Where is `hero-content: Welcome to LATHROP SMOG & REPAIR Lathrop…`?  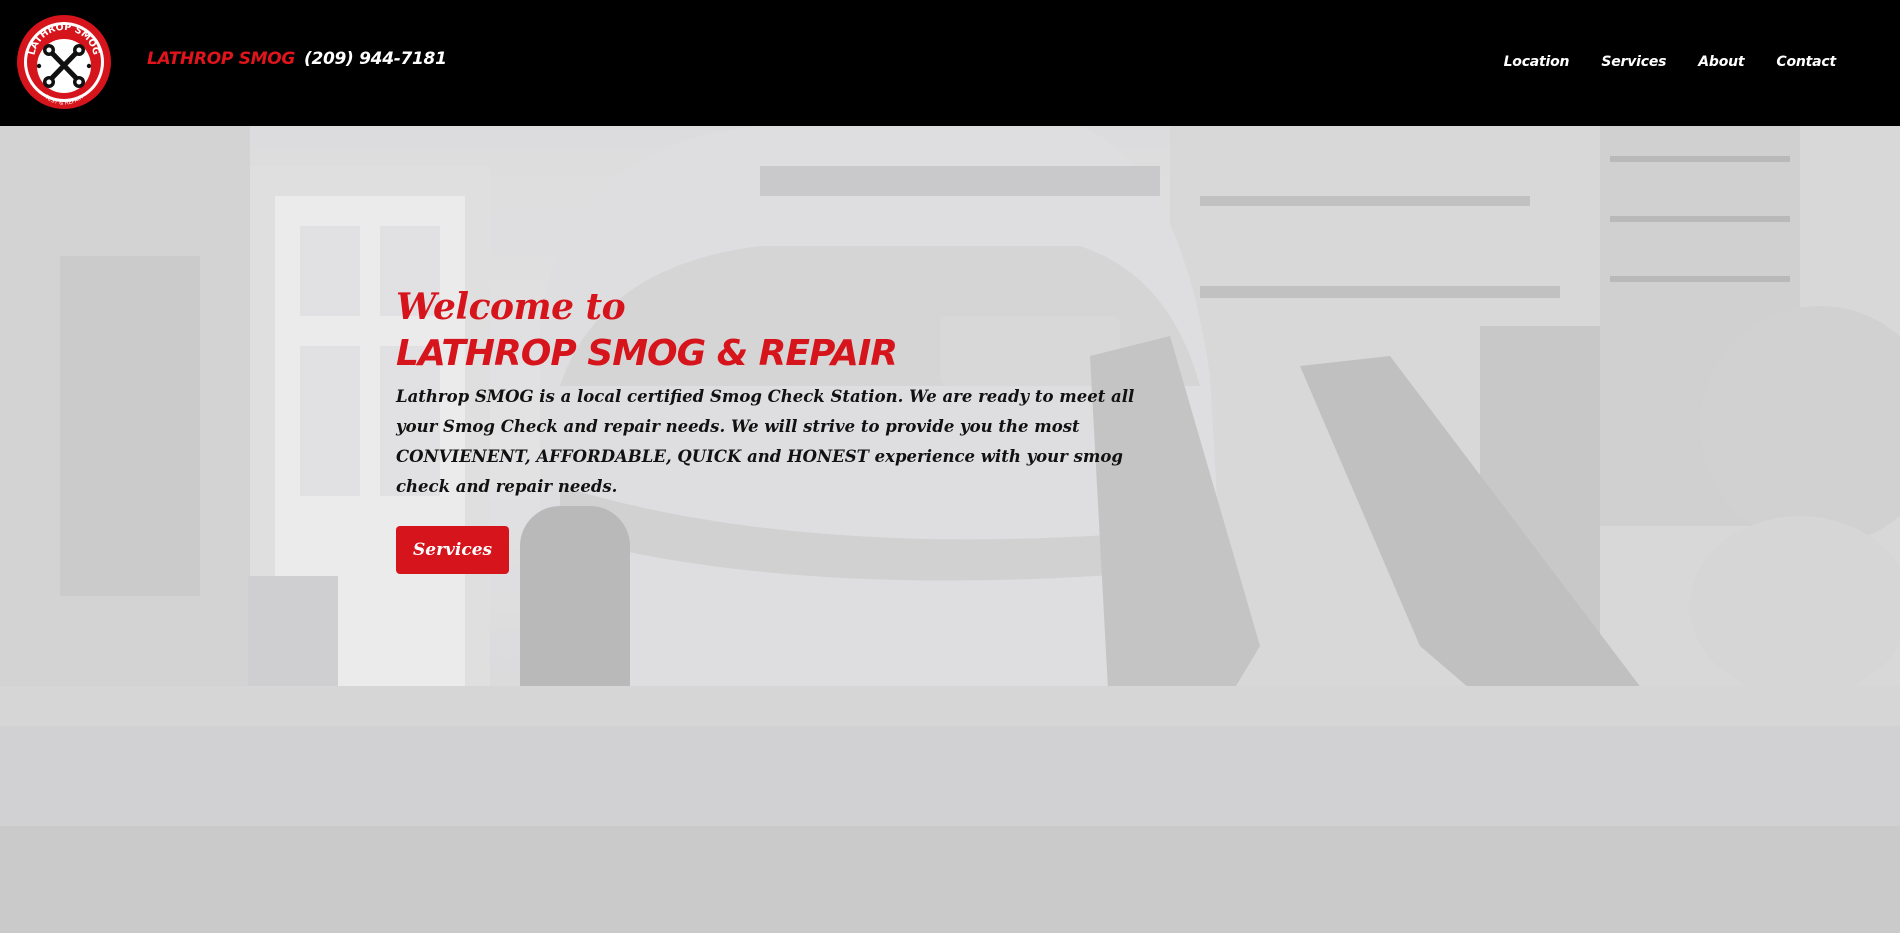 hero-content: Welcome to LATHROP SMOG & REPAIR Lathrop… is located at coordinates (776, 429).